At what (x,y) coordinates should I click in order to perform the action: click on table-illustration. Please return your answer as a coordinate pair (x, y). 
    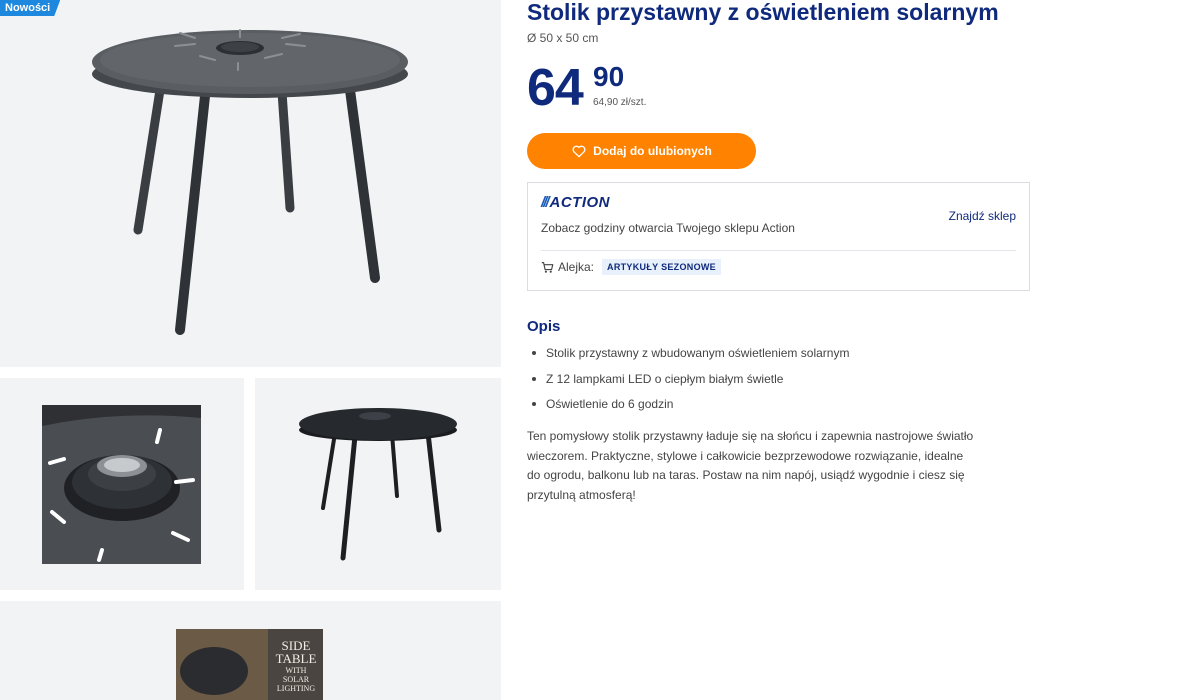
    Looking at the image, I should click on (250, 182).